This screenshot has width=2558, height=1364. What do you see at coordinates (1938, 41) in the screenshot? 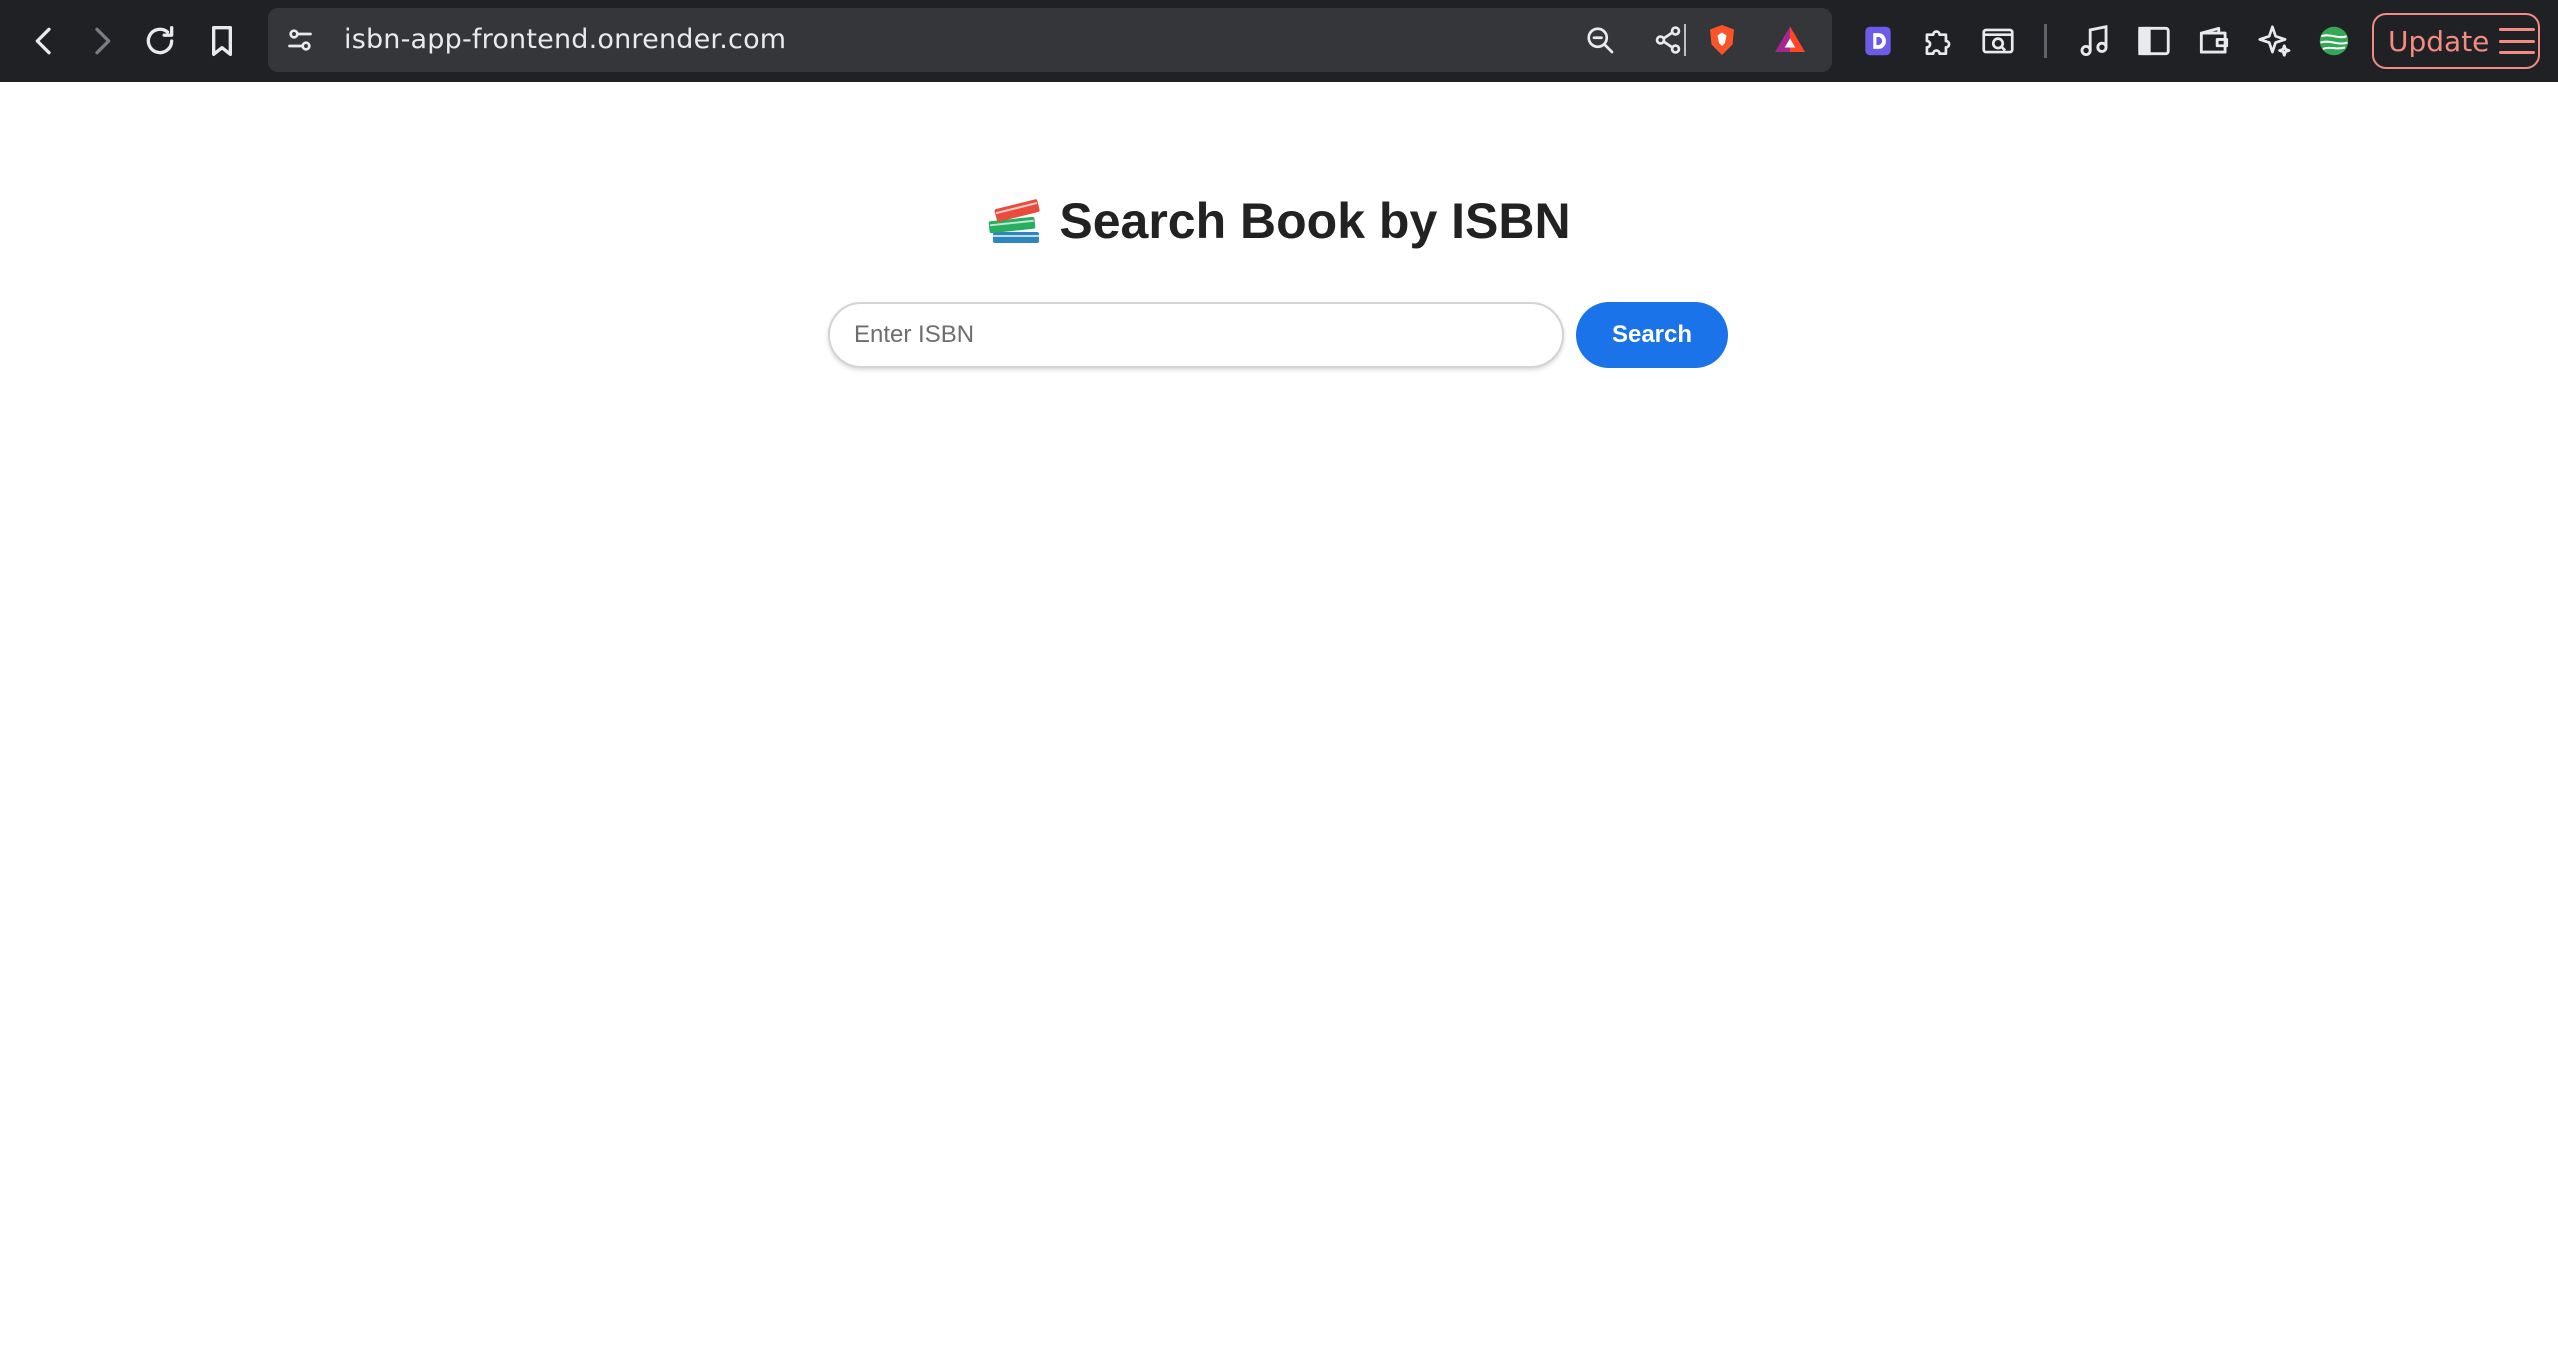
I see `puzzle-icon` at bounding box center [1938, 41].